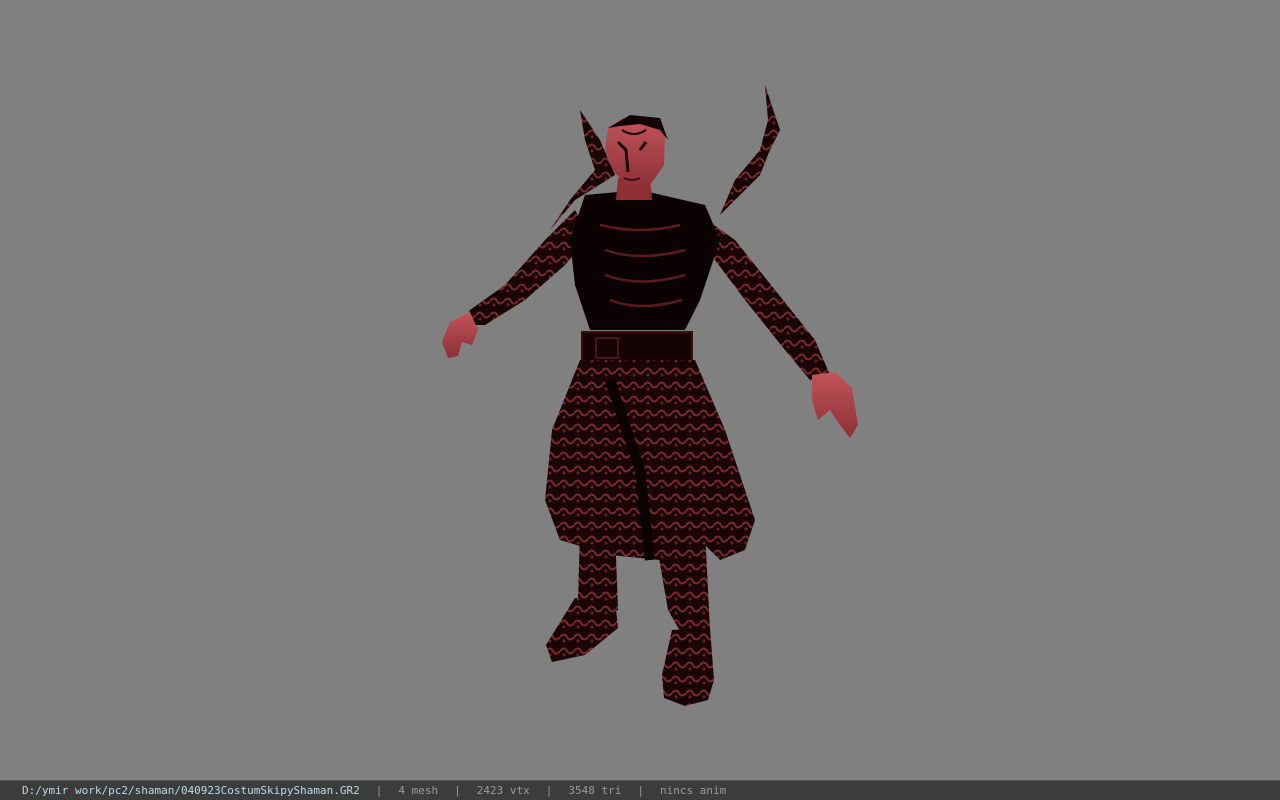 The height and width of the screenshot is (800, 1280). I want to click on right-boot, so click(688, 667).